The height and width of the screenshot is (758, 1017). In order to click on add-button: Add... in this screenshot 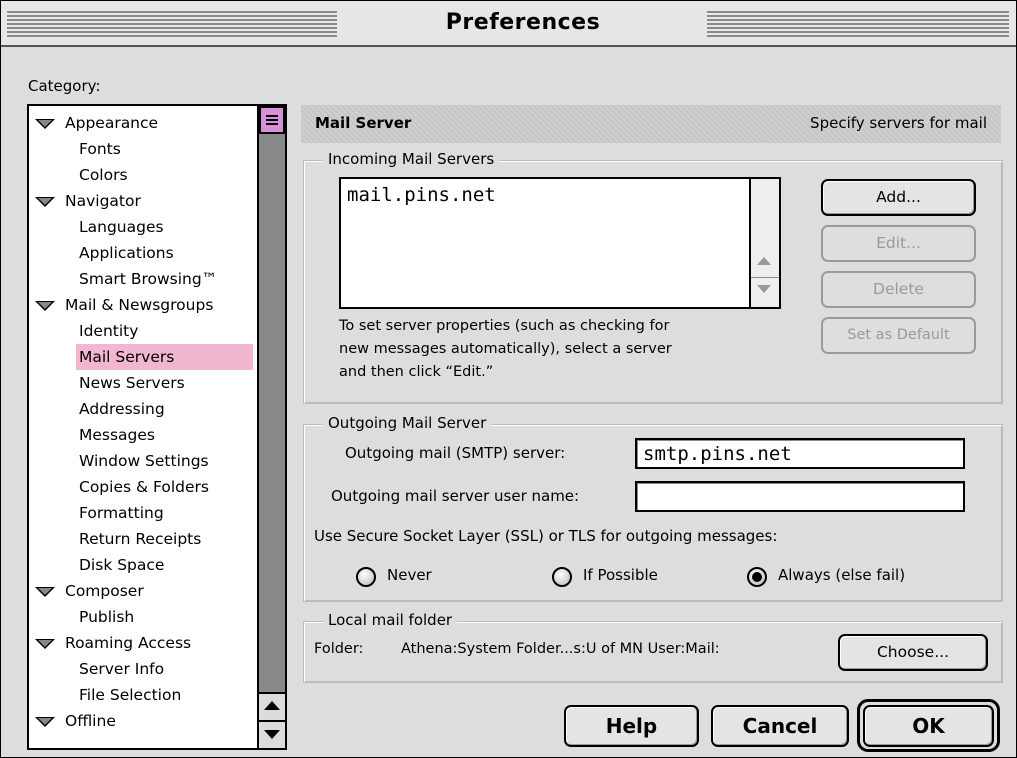, I will do `click(898, 197)`.